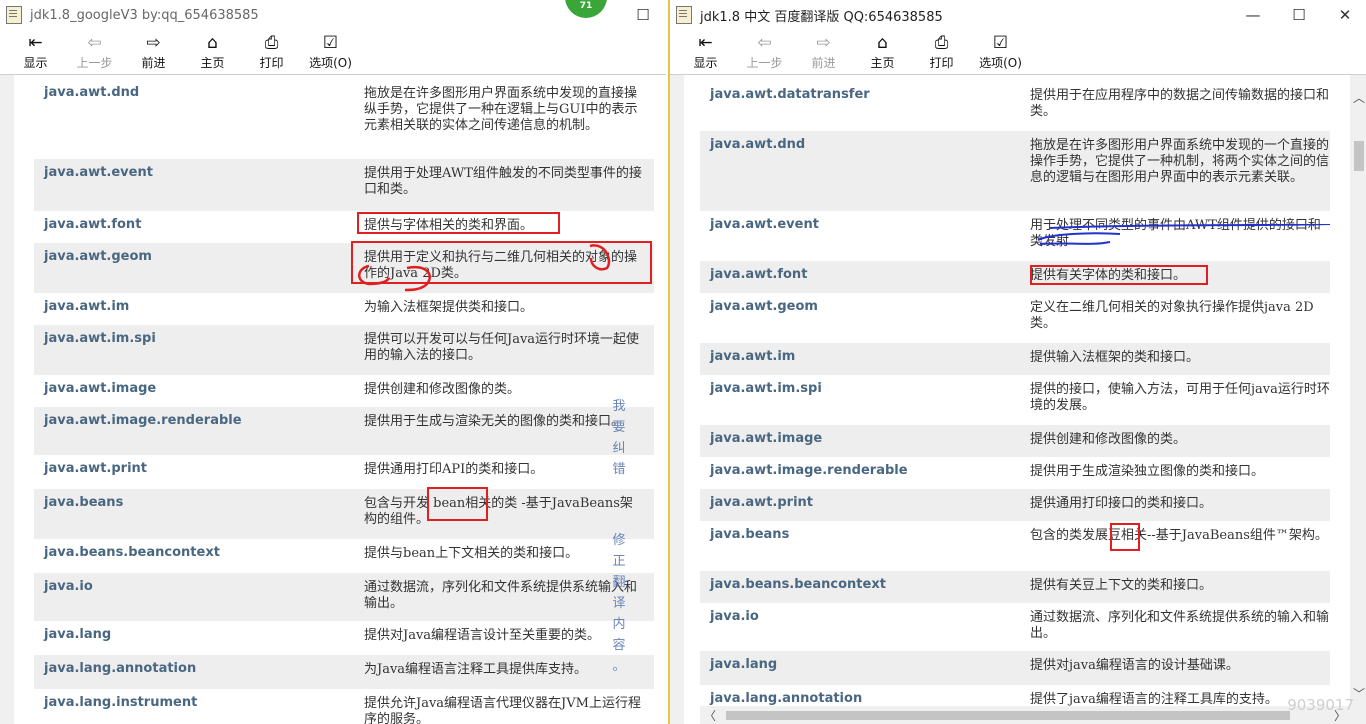 The image size is (1366, 724). Describe the element at coordinates (1359, 156) in the screenshot. I see `scrollbar-thumb` at that location.